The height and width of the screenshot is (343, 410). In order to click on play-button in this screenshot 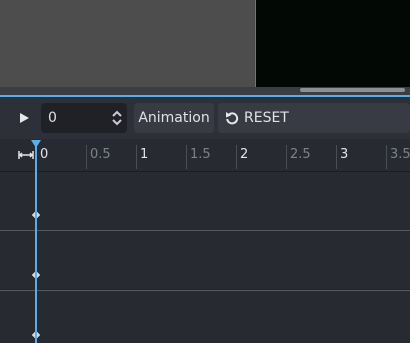, I will do `click(24, 118)`.